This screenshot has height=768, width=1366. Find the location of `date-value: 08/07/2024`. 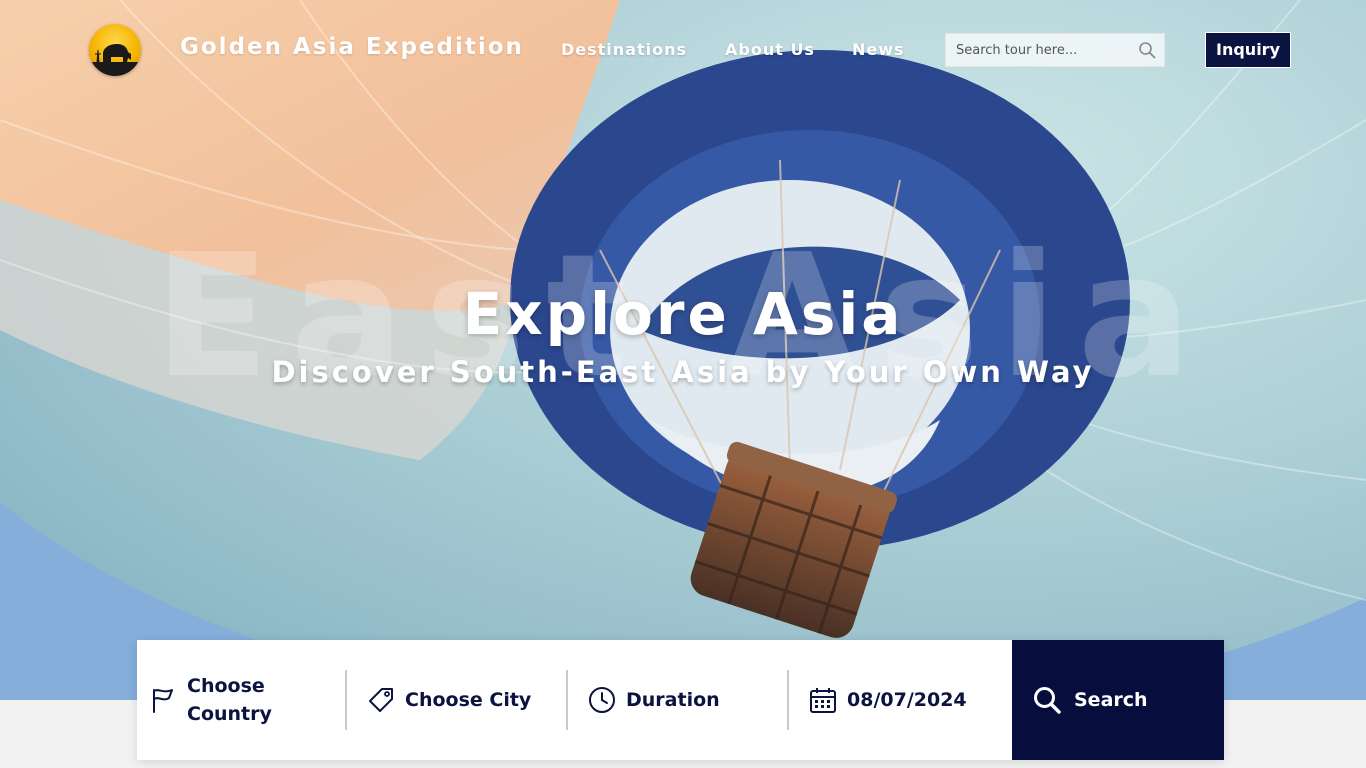

date-value: 08/07/2024 is located at coordinates (907, 700).